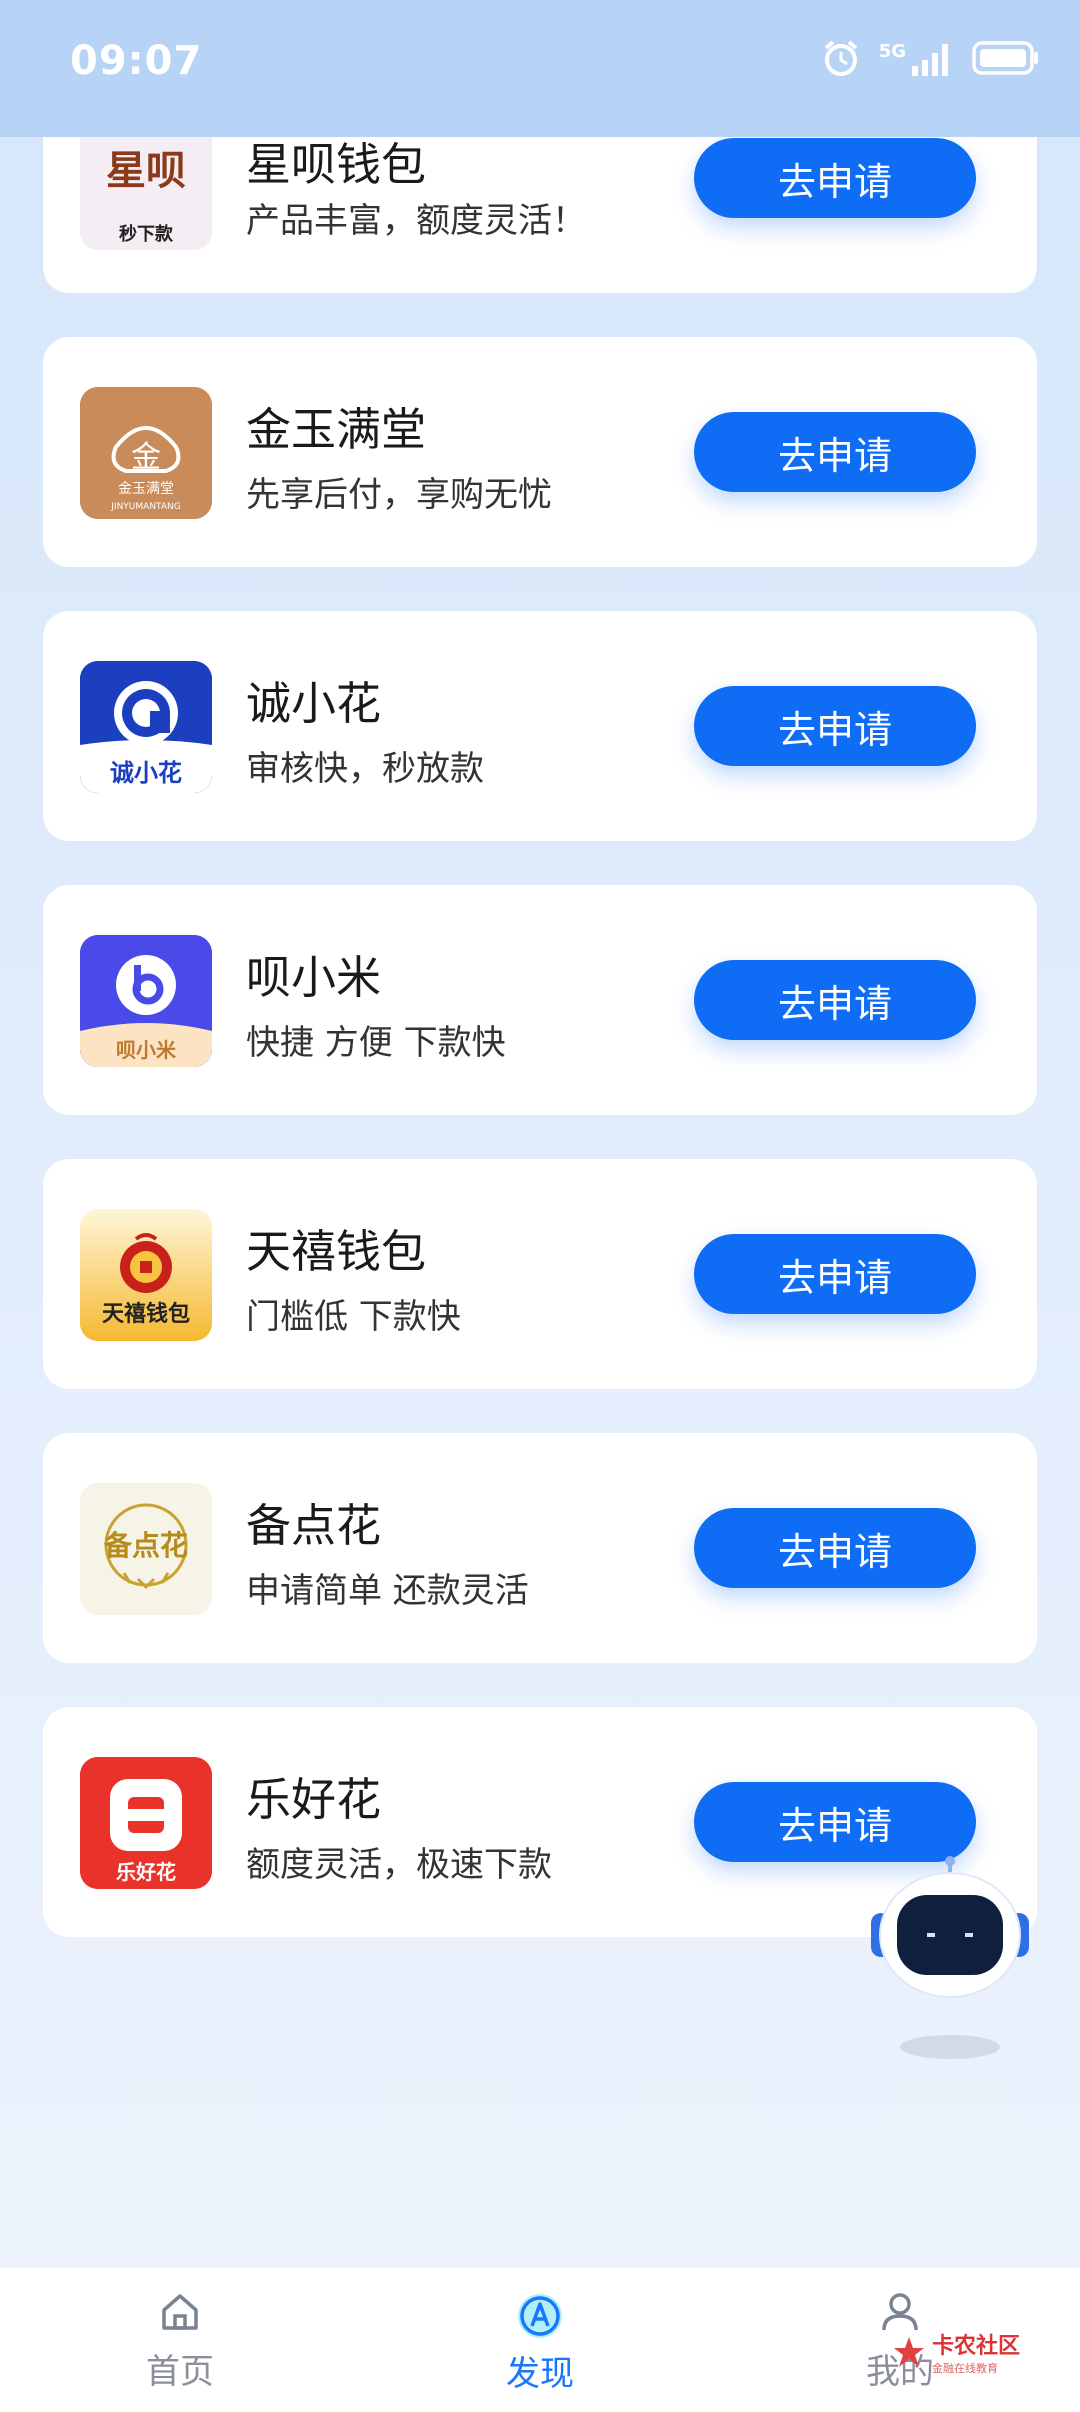 The image size is (1080, 2412). What do you see at coordinates (336, 164) in the screenshot?
I see `product-name: 星呗钱包` at bounding box center [336, 164].